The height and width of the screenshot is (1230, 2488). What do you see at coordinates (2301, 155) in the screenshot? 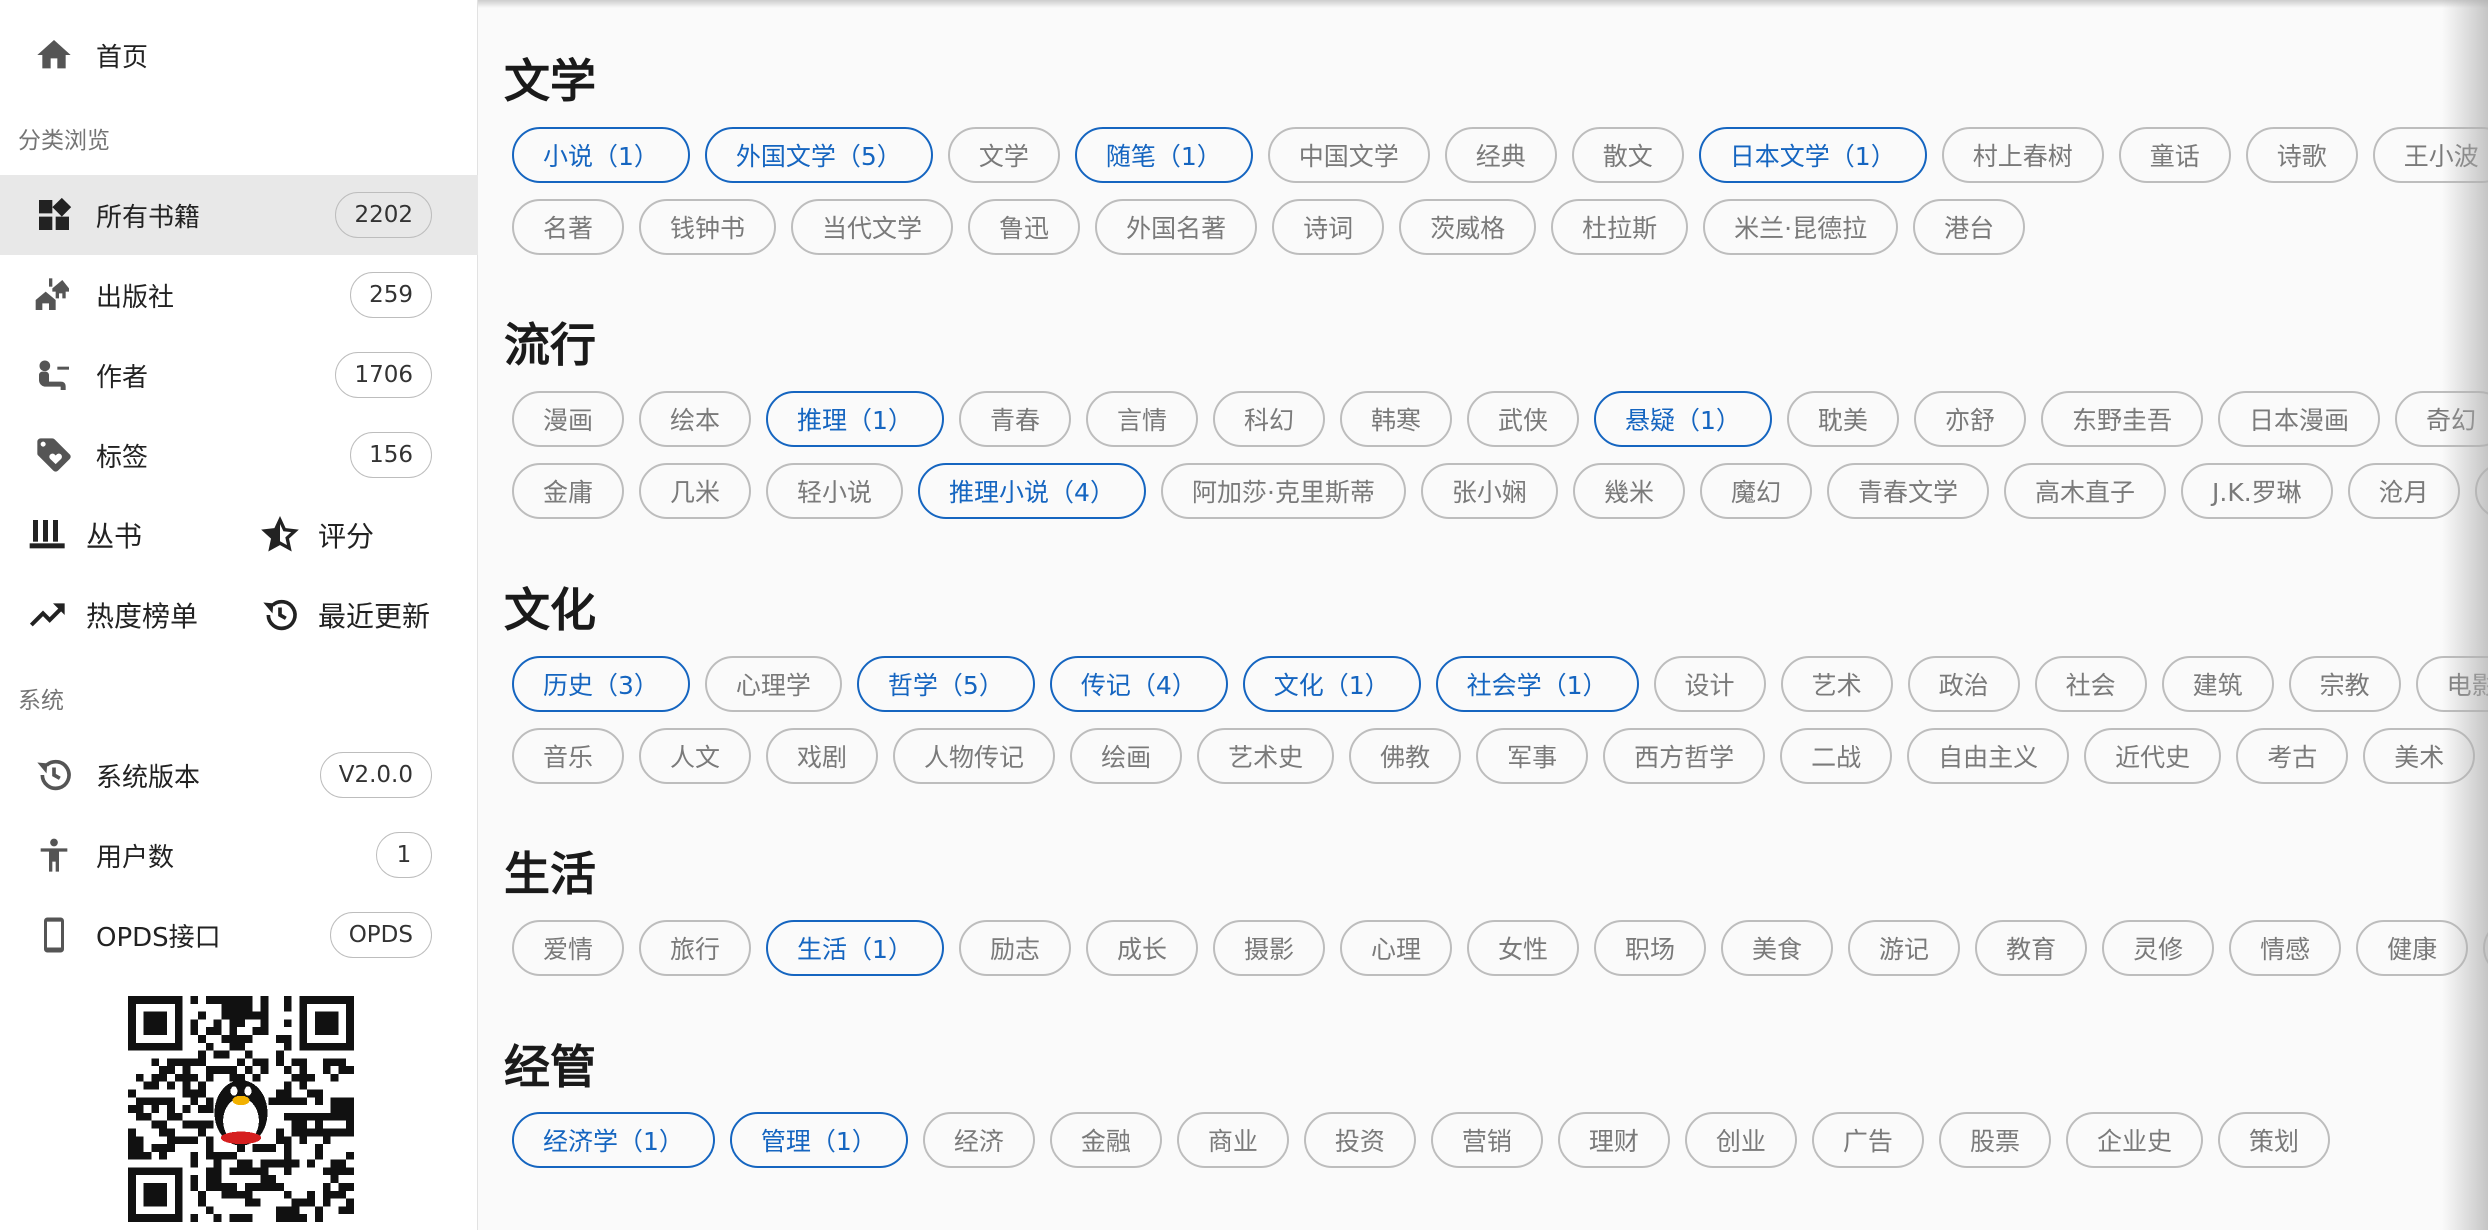
I see `tag-chip: 诗歌` at bounding box center [2301, 155].